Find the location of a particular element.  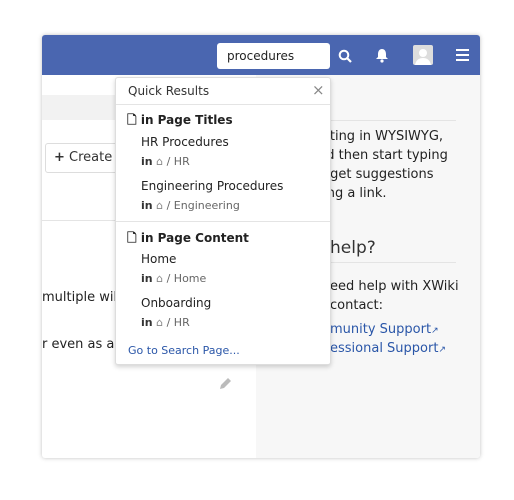

professional-support-link: essional Support↗ is located at coordinates (388, 348).